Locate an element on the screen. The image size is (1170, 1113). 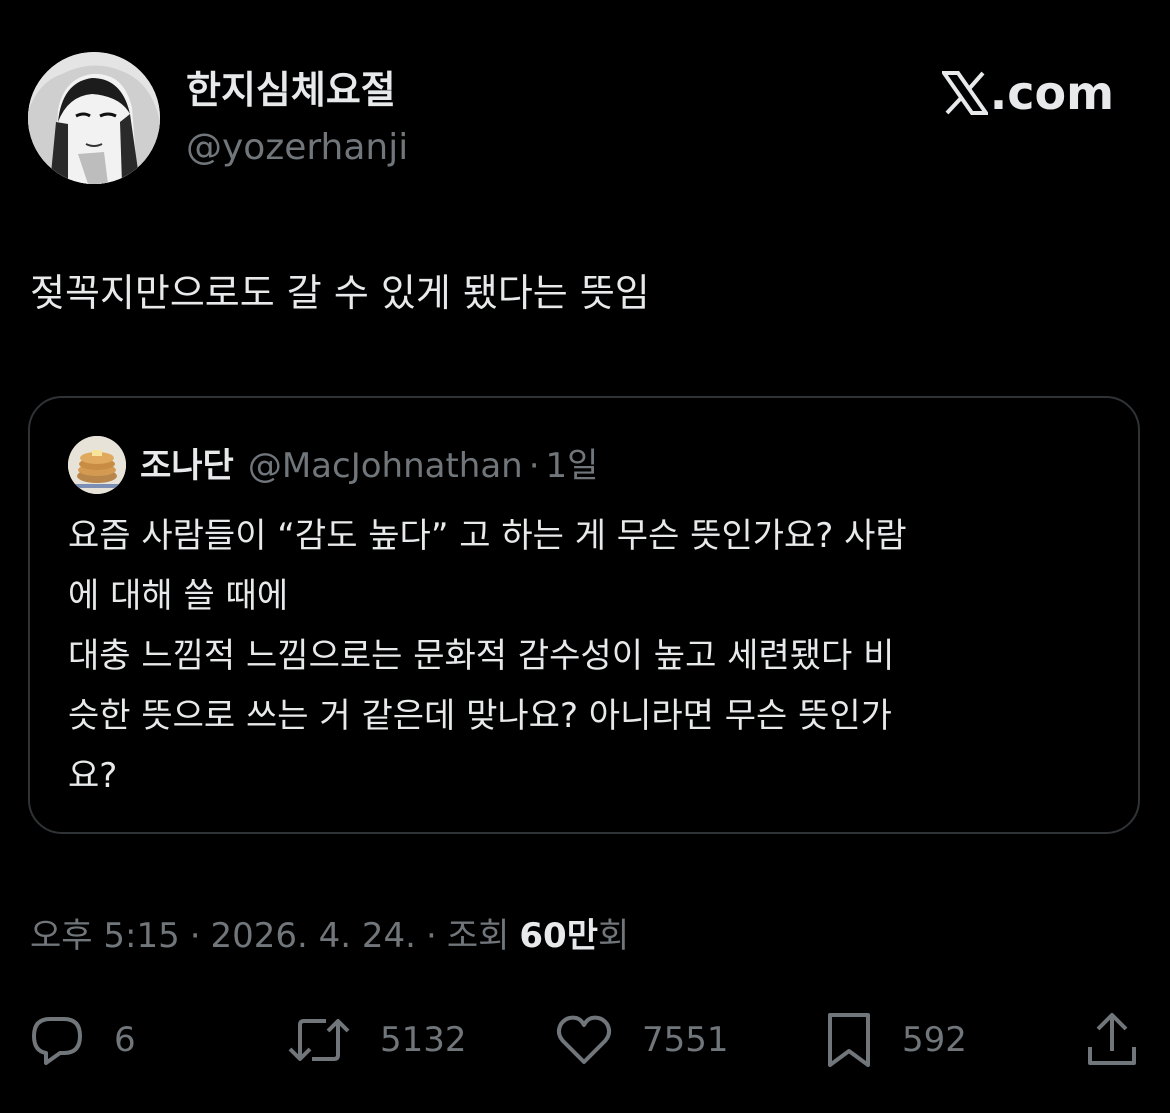
quoted-tweet-age: 1일 is located at coordinates (572, 466).